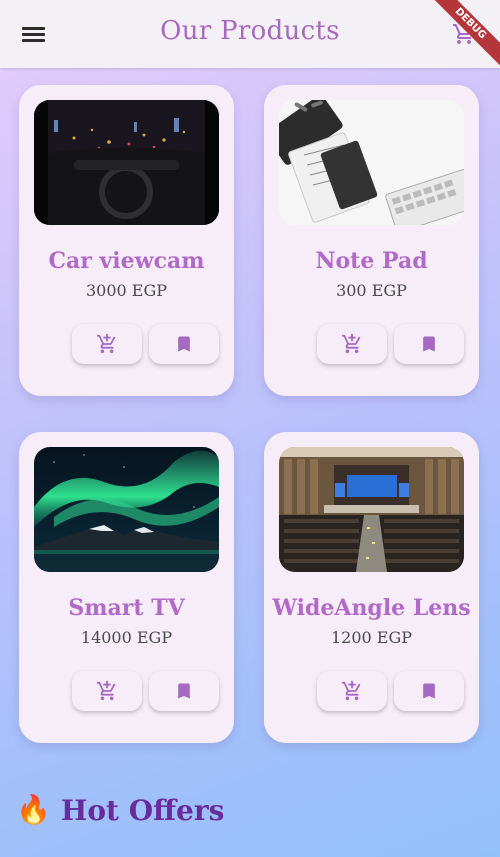 This screenshot has width=500, height=857. Describe the element at coordinates (371, 637) in the screenshot. I see `product-price: 1200 EGP` at that location.